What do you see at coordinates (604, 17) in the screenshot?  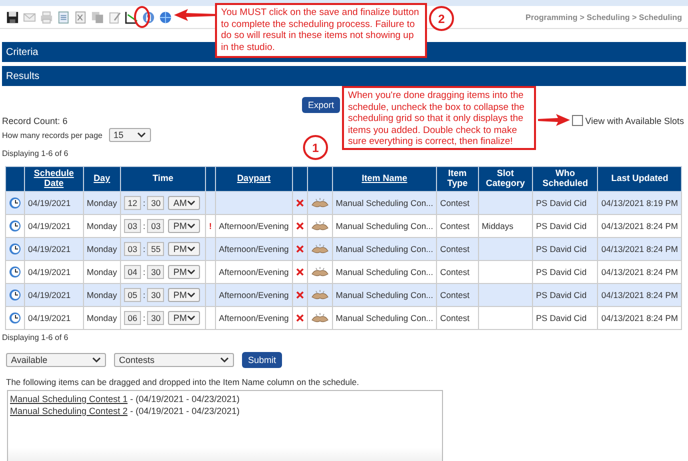 I see `breadcrumb: Programming > Scheduling > Scheduling` at bounding box center [604, 17].